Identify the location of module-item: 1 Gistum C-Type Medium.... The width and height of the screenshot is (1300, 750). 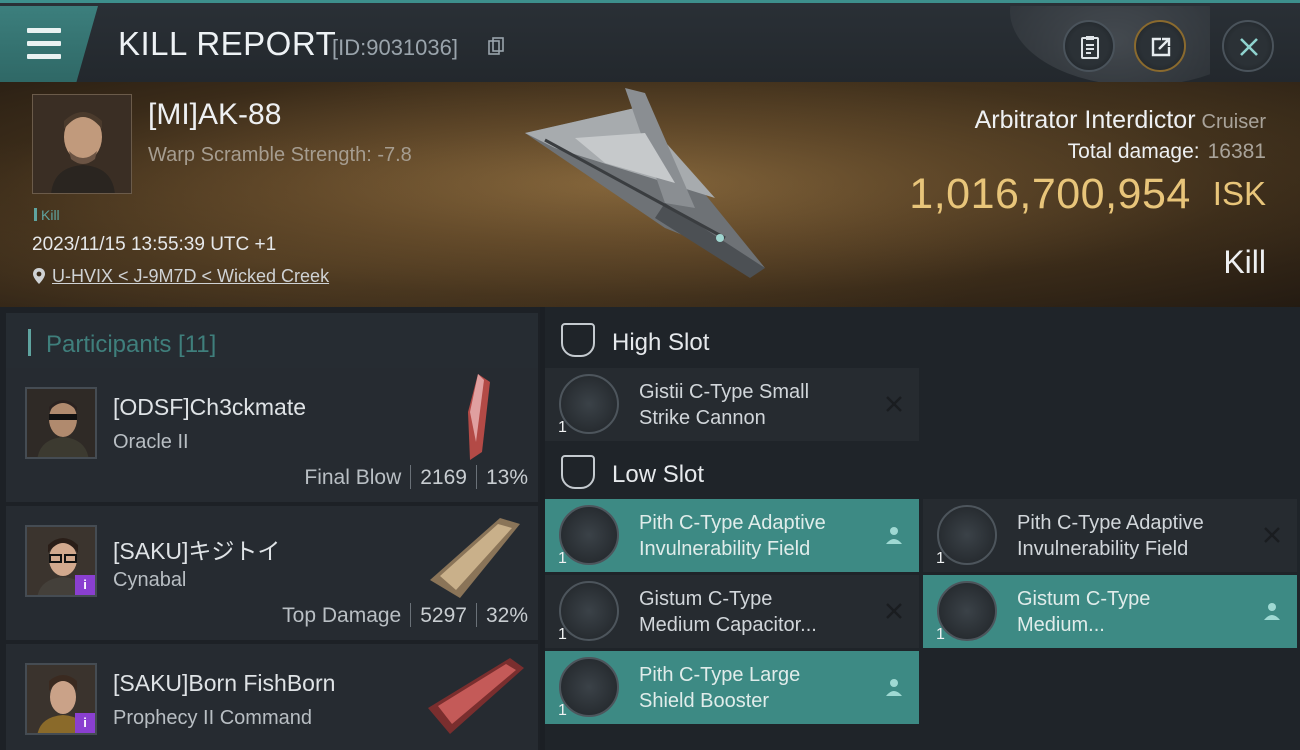
(1110, 611).